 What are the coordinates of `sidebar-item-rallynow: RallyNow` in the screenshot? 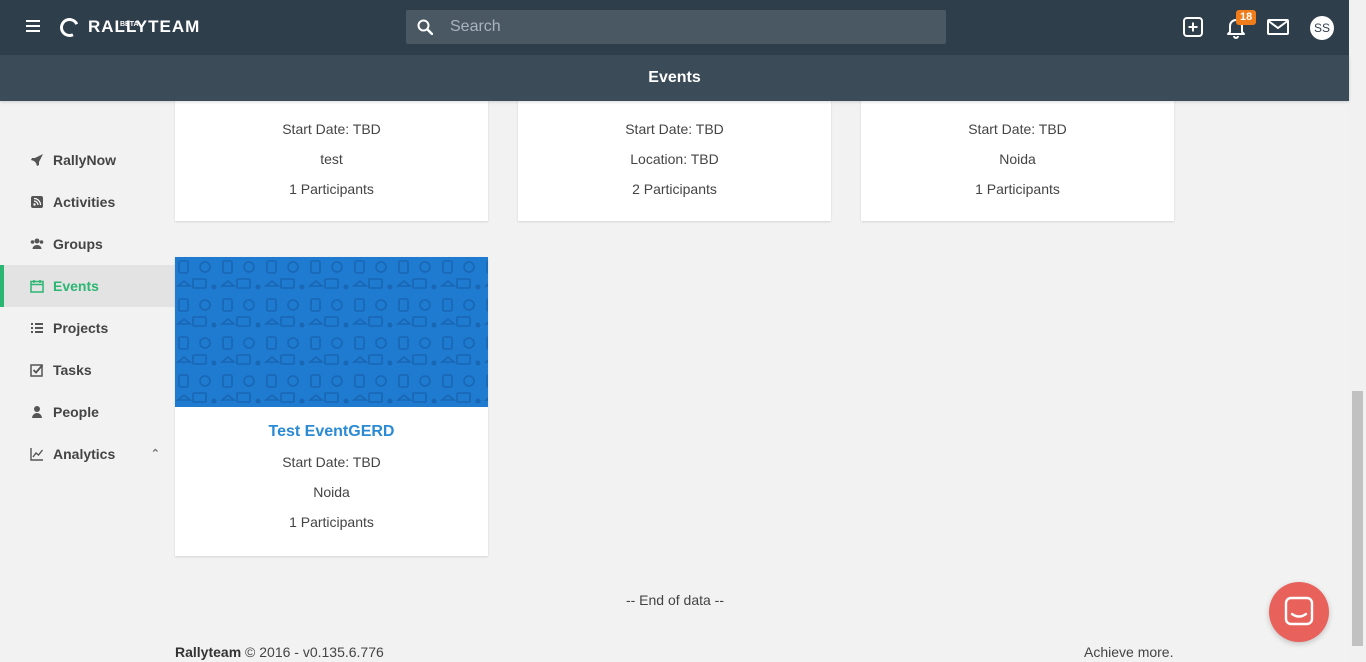 It's located at (87, 160).